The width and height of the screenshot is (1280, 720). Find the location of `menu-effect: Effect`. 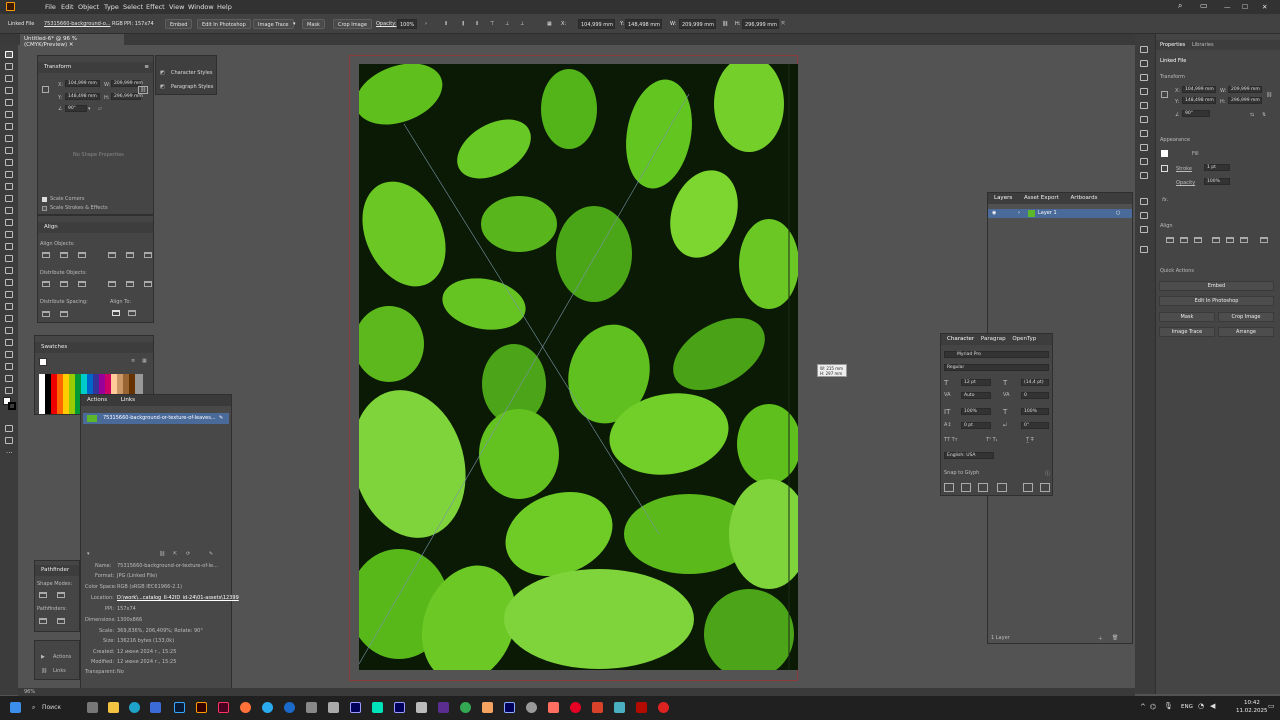

menu-effect: Effect is located at coordinates (155, 7).